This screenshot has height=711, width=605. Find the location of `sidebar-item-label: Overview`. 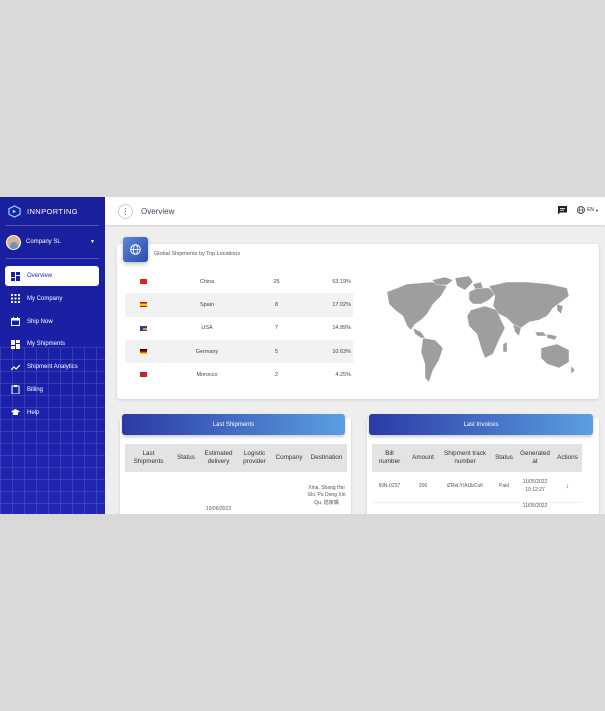

sidebar-item-label: Overview is located at coordinates (40, 276).